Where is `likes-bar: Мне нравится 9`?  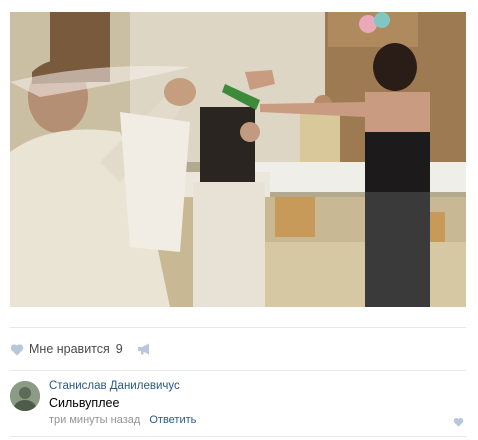 likes-bar: Мне нравится 9 is located at coordinates (160, 349).